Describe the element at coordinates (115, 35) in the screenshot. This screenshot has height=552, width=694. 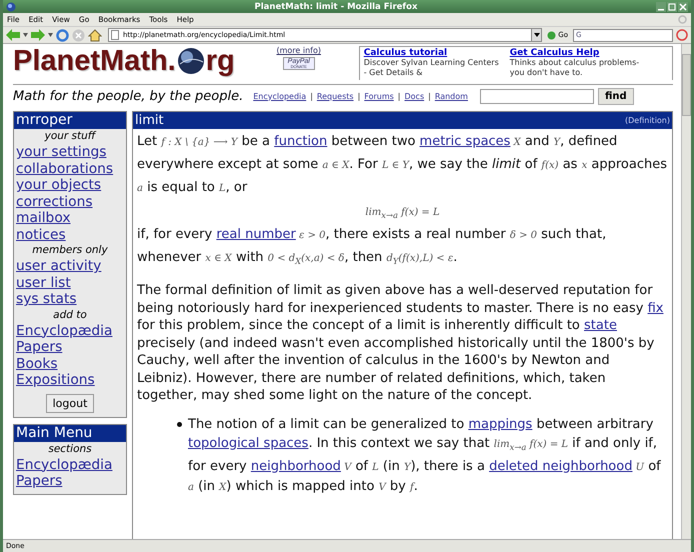
I see `page-icon` at that location.